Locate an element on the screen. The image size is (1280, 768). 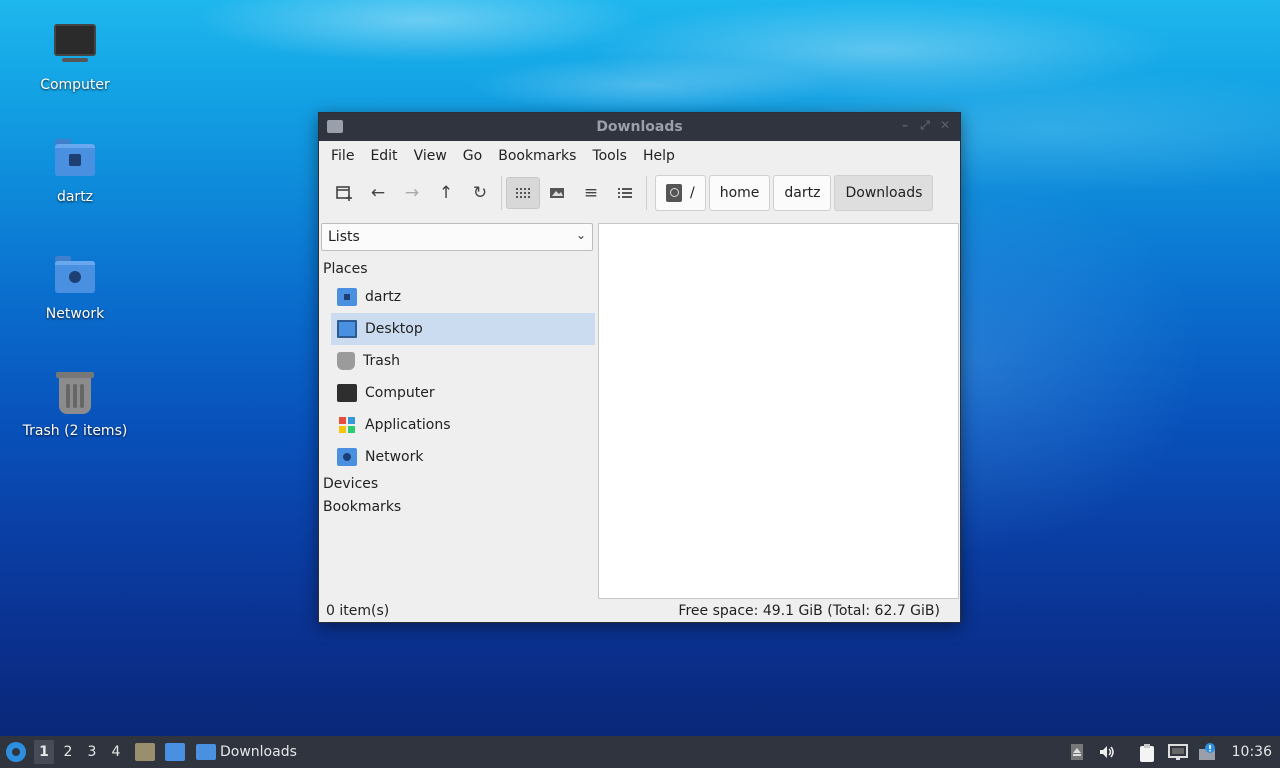
bookmarks-header: Bookmarks is located at coordinates (458, 507).